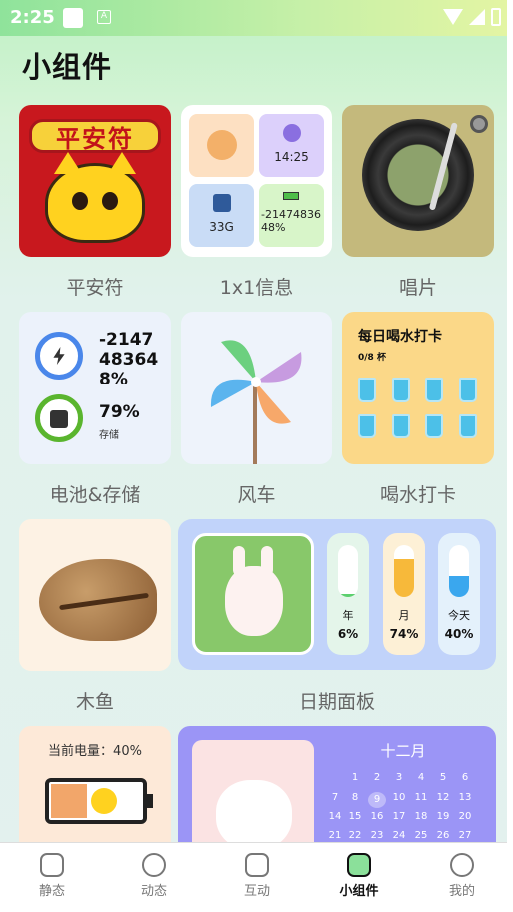  What do you see at coordinates (348, 634) in the screenshot?
I see `progress-value: 6%` at bounding box center [348, 634].